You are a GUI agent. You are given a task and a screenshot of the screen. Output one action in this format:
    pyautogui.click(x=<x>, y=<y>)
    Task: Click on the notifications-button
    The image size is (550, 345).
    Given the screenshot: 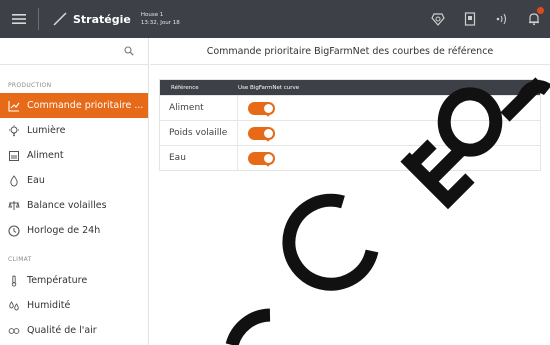 What is the action you would take?
    pyautogui.click(x=534, y=19)
    